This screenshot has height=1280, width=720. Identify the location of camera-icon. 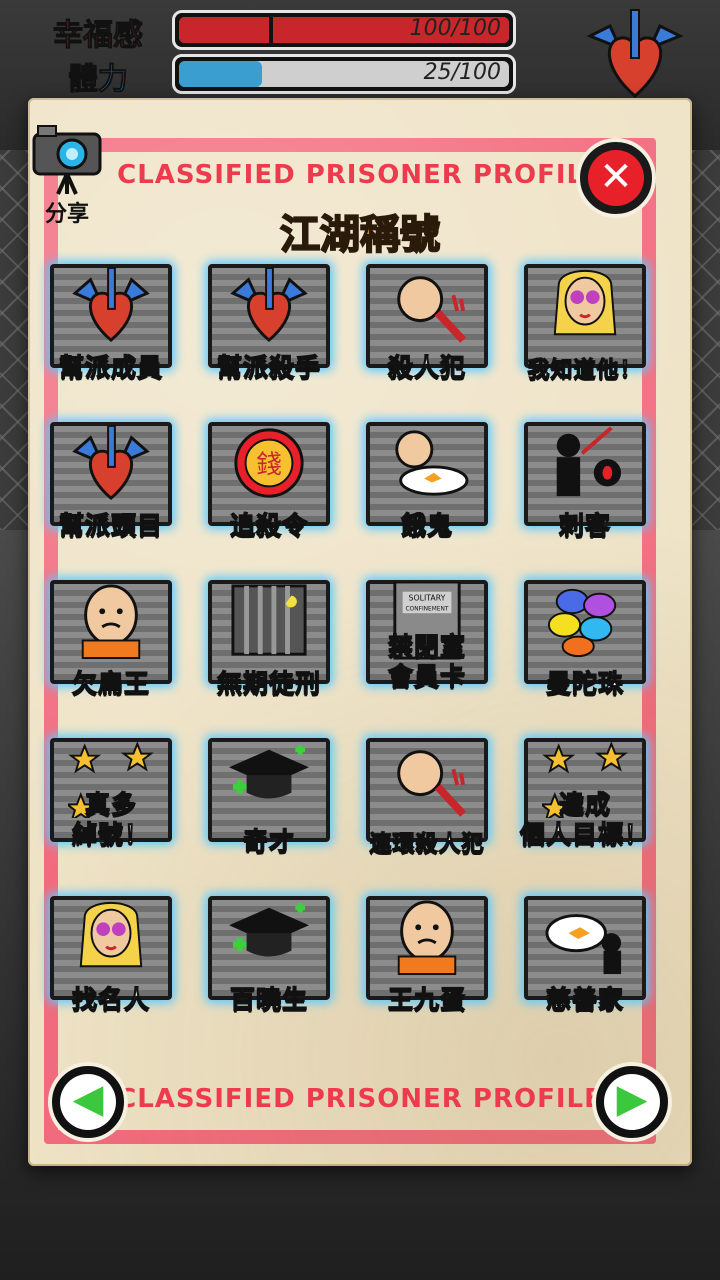
(67, 160).